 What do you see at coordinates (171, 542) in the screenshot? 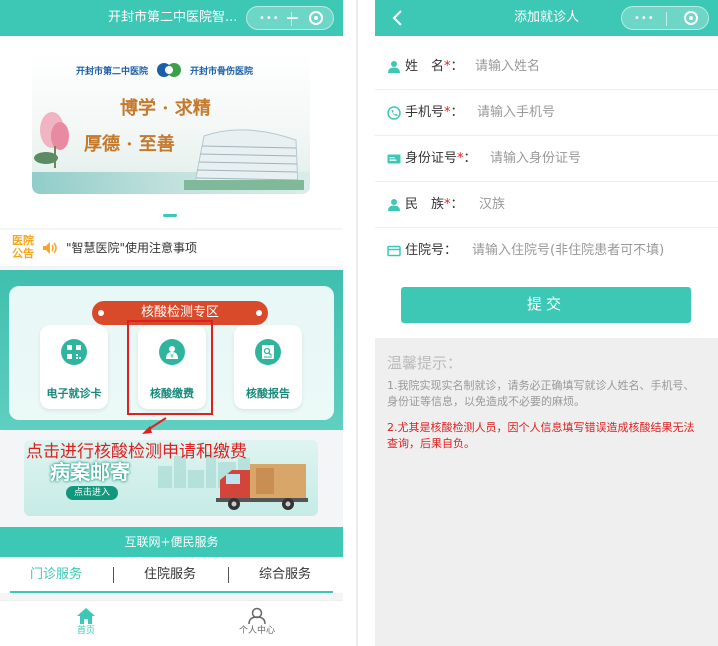
I see `services-header: 互联网+便民服务` at bounding box center [171, 542].